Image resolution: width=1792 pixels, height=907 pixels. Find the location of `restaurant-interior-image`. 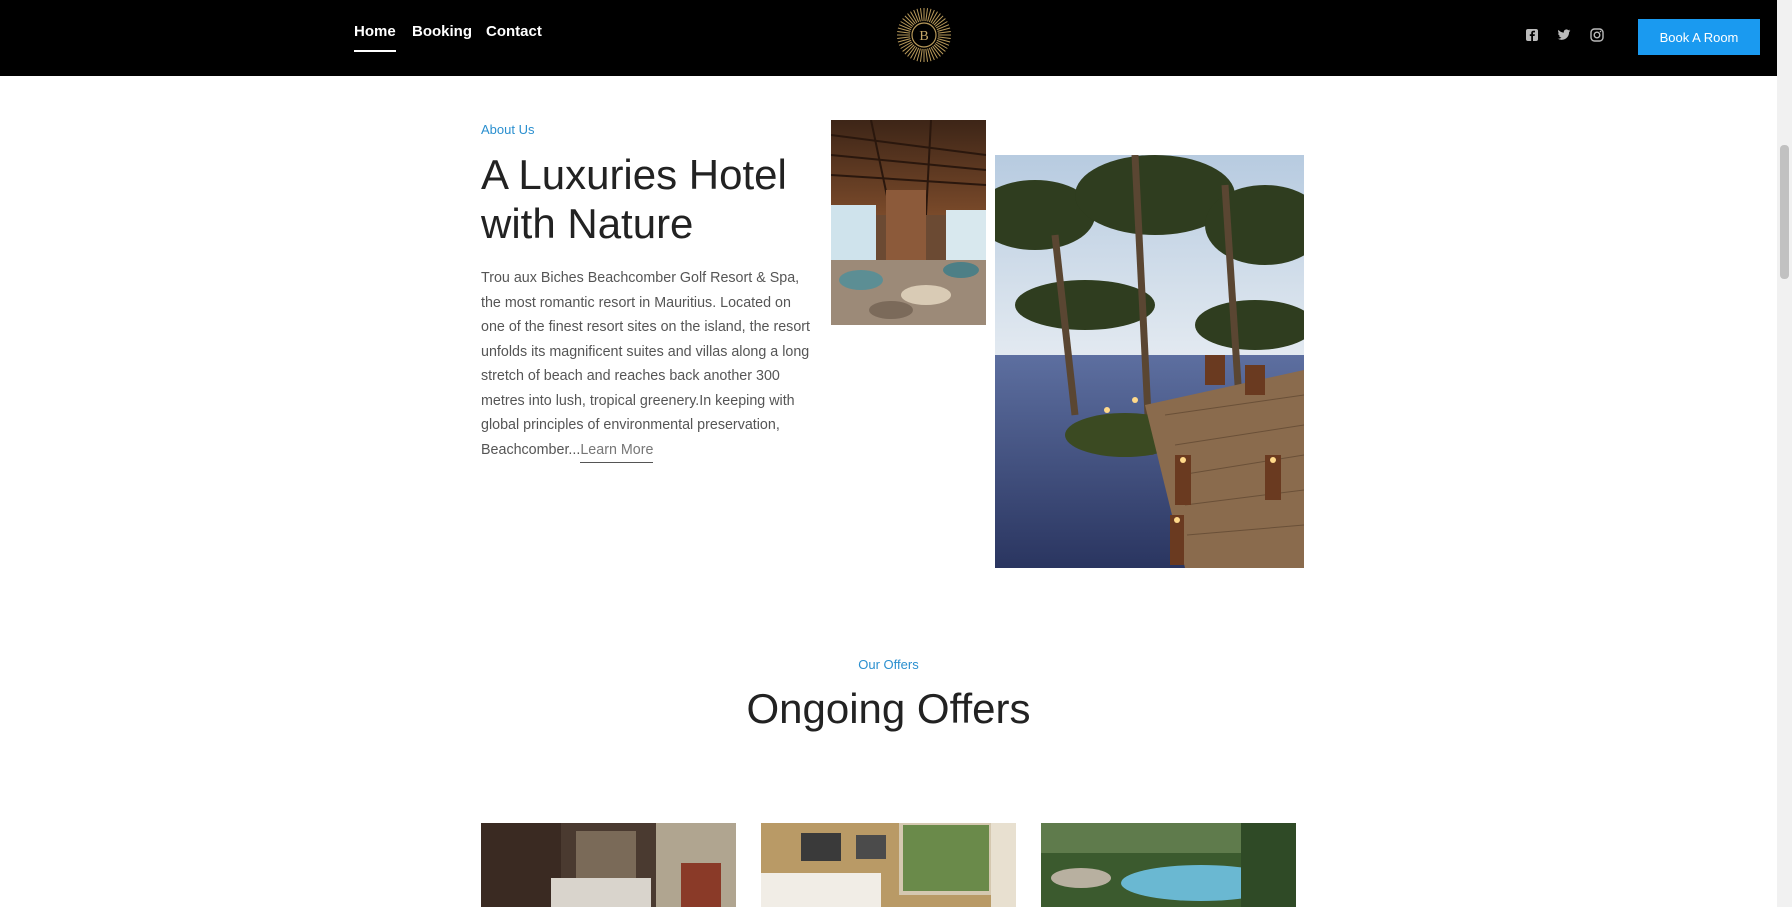

restaurant-interior-image is located at coordinates (908, 222).